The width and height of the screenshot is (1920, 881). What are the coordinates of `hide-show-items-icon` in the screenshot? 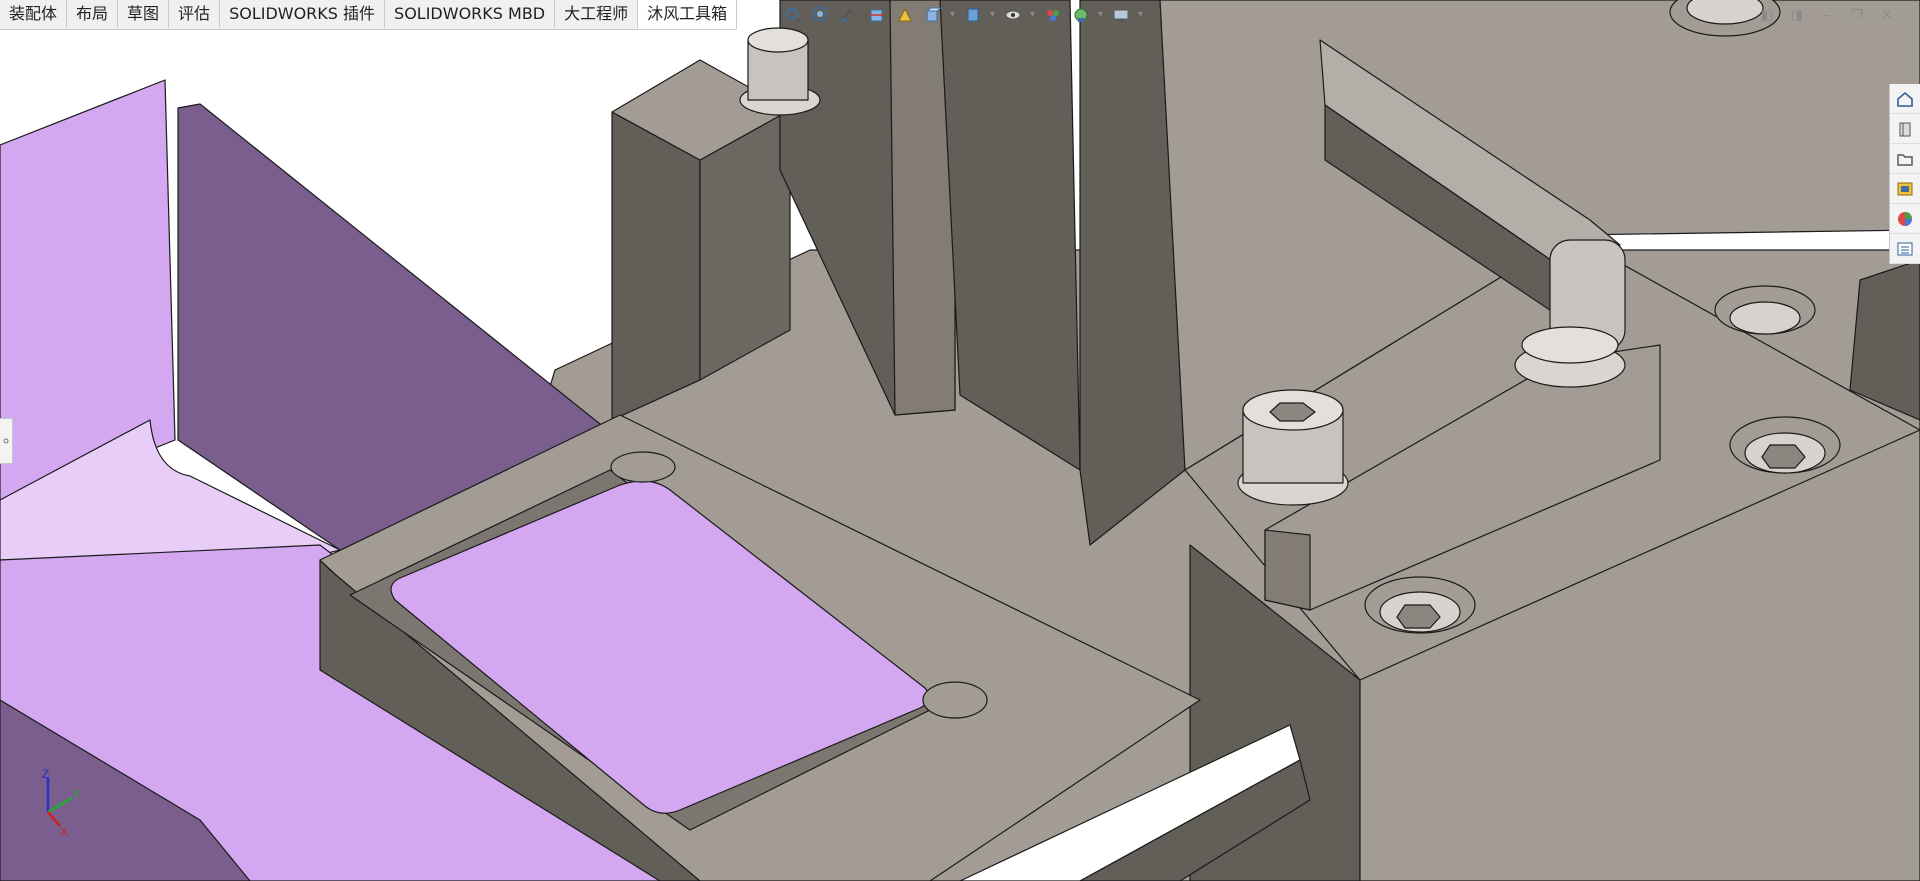 It's located at (1013, 15).